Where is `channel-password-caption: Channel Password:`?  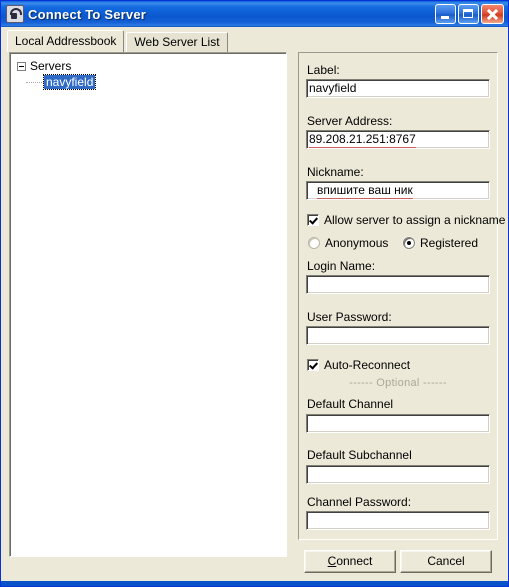 channel-password-caption: Channel Password: is located at coordinates (359, 502).